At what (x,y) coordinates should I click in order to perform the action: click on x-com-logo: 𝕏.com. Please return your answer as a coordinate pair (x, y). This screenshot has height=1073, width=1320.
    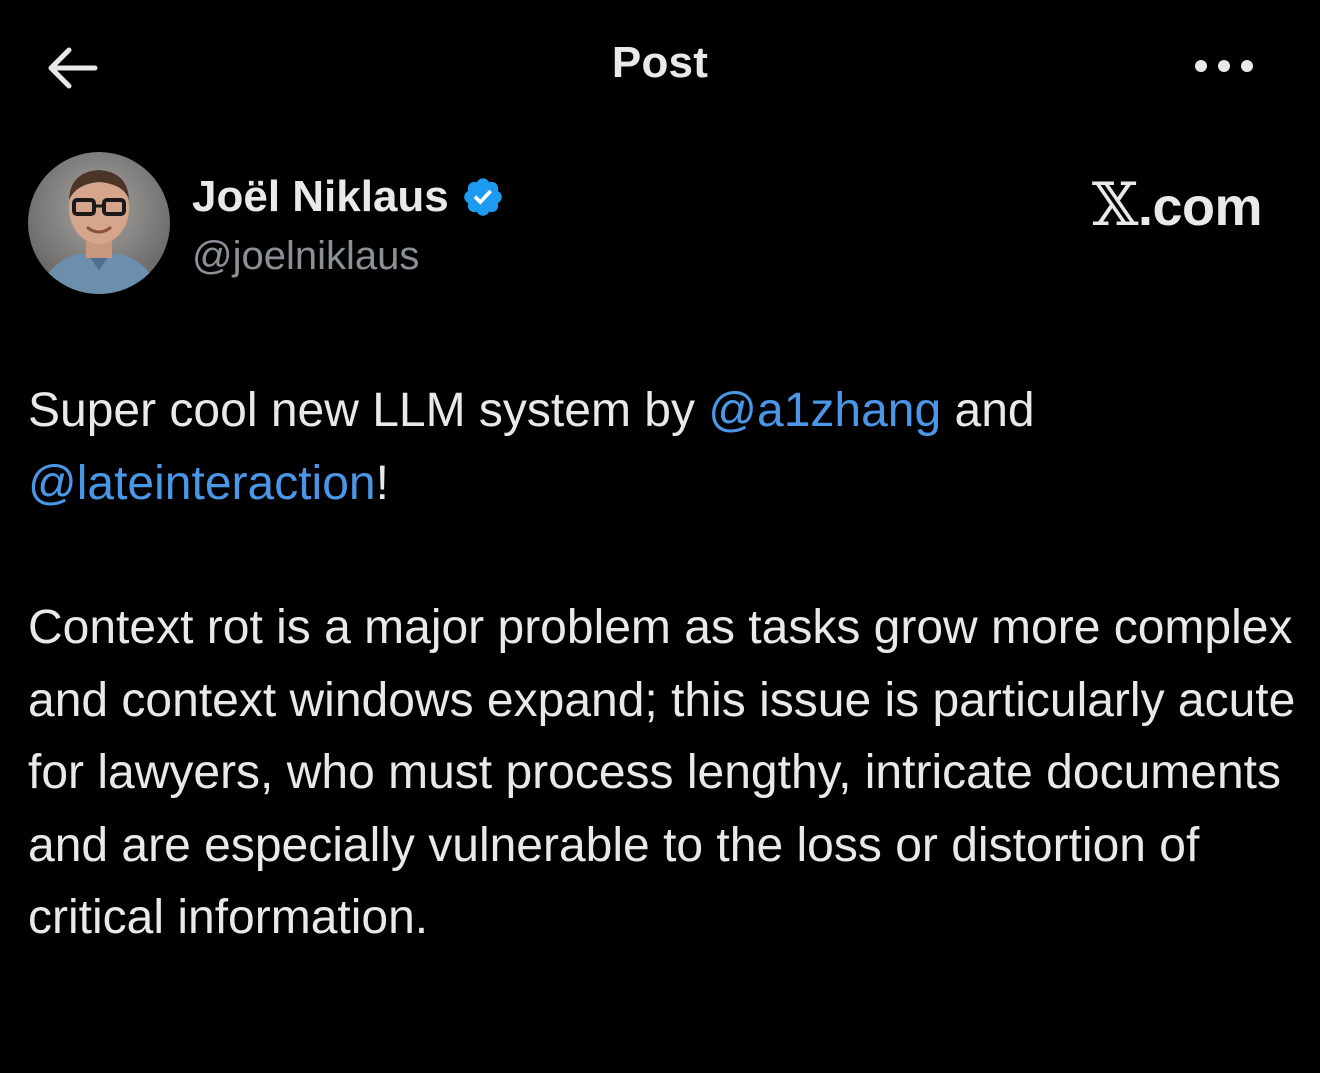
    Looking at the image, I should click on (1177, 205).